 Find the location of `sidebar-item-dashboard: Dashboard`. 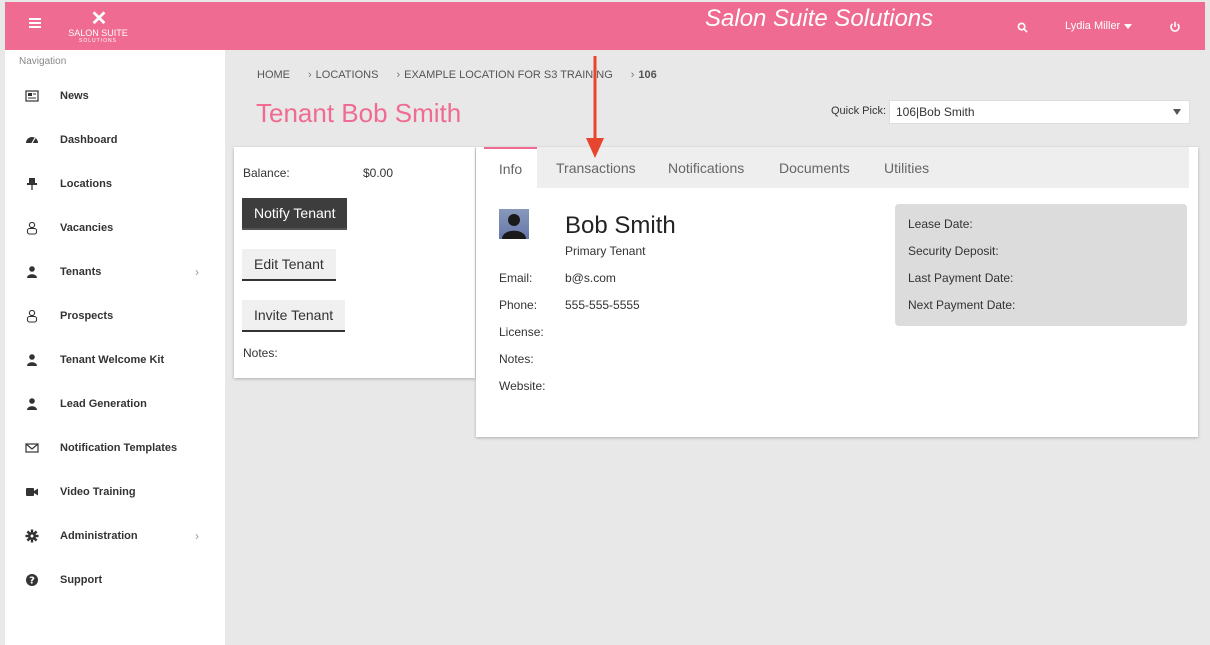

sidebar-item-dashboard: Dashboard is located at coordinates (115, 140).